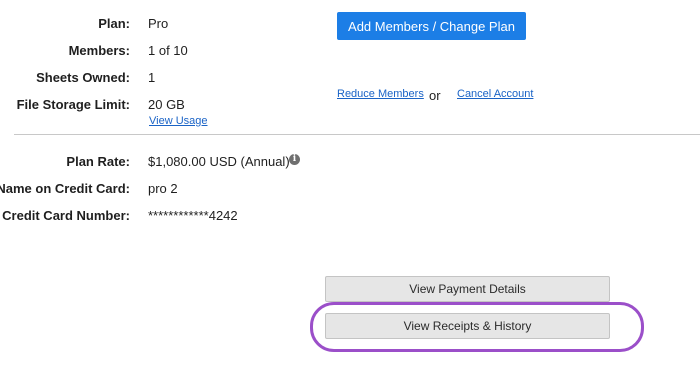 The width and height of the screenshot is (700, 368). I want to click on members-label: Members:, so click(99, 50).